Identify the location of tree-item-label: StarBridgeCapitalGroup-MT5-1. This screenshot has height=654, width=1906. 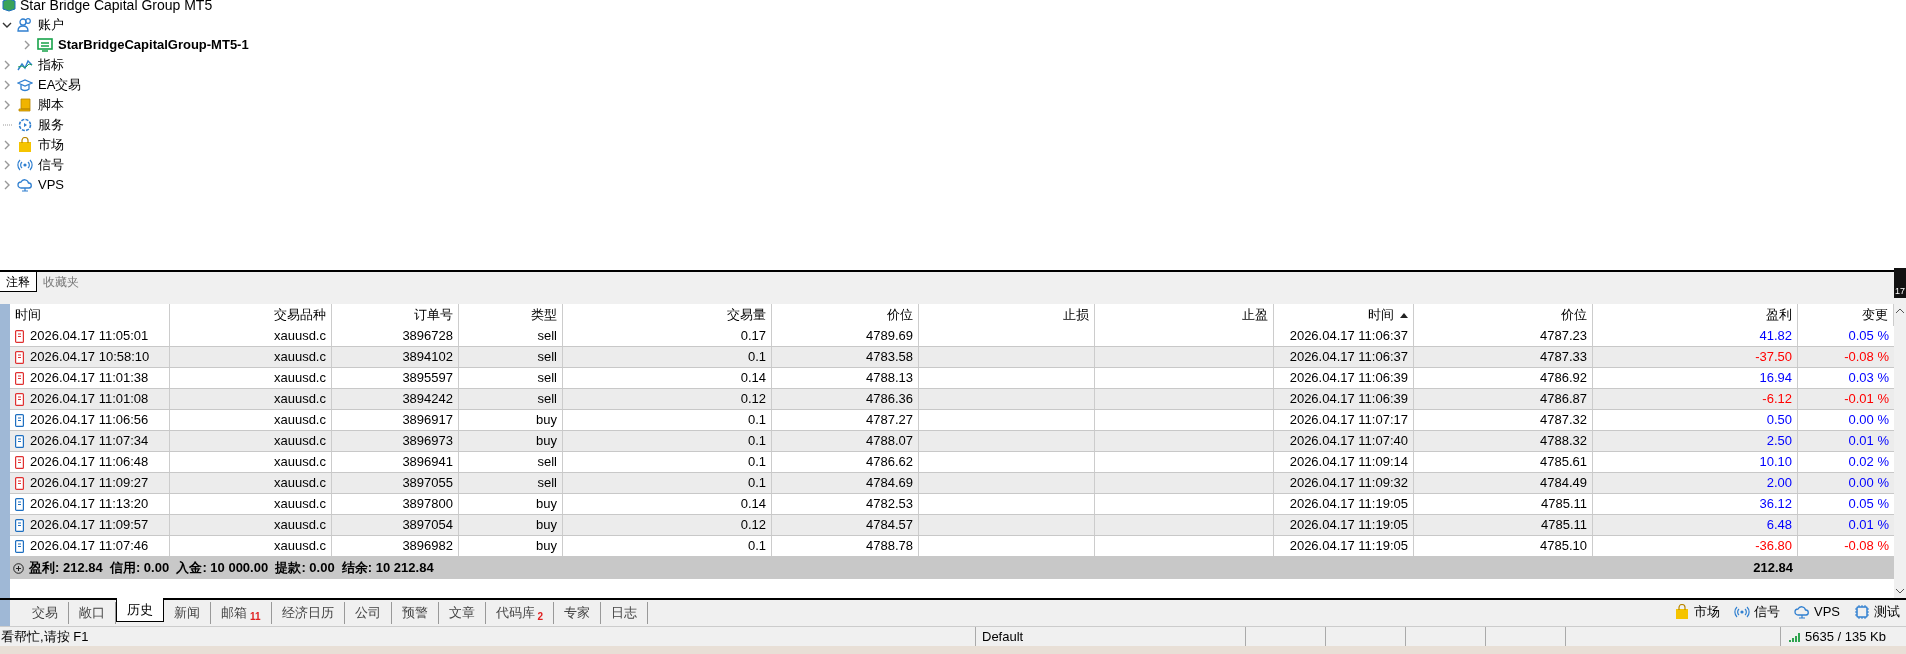
(153, 45).